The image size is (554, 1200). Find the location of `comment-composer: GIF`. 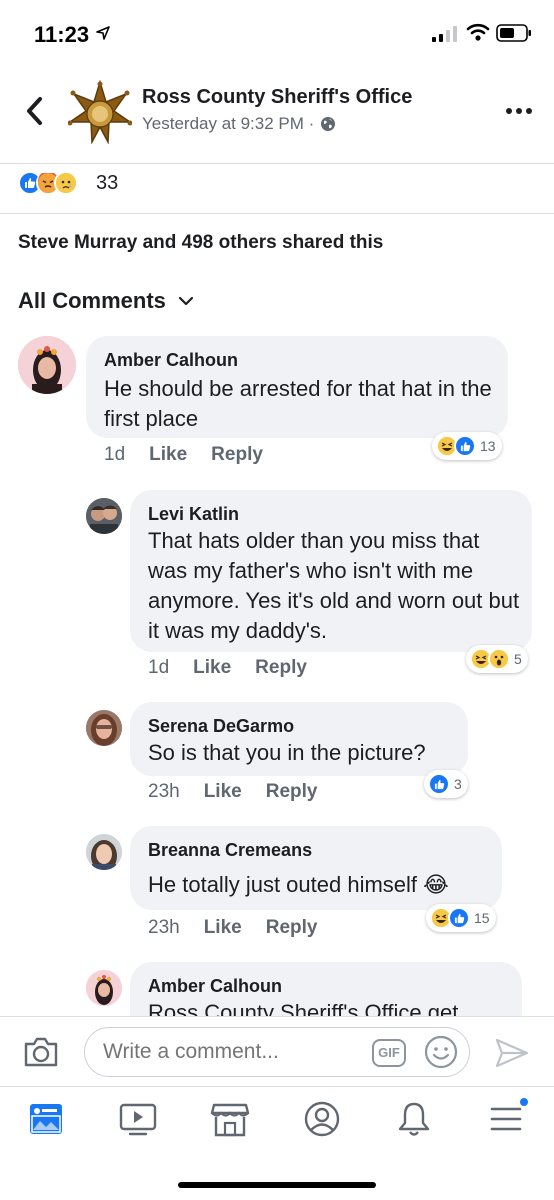

comment-composer: GIF is located at coordinates (277, 1051).